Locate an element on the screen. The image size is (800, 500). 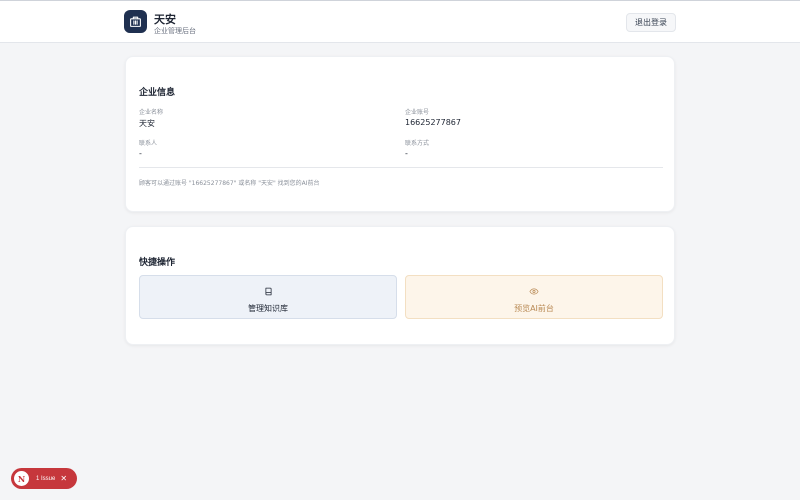
contact-value: - is located at coordinates (140, 153).